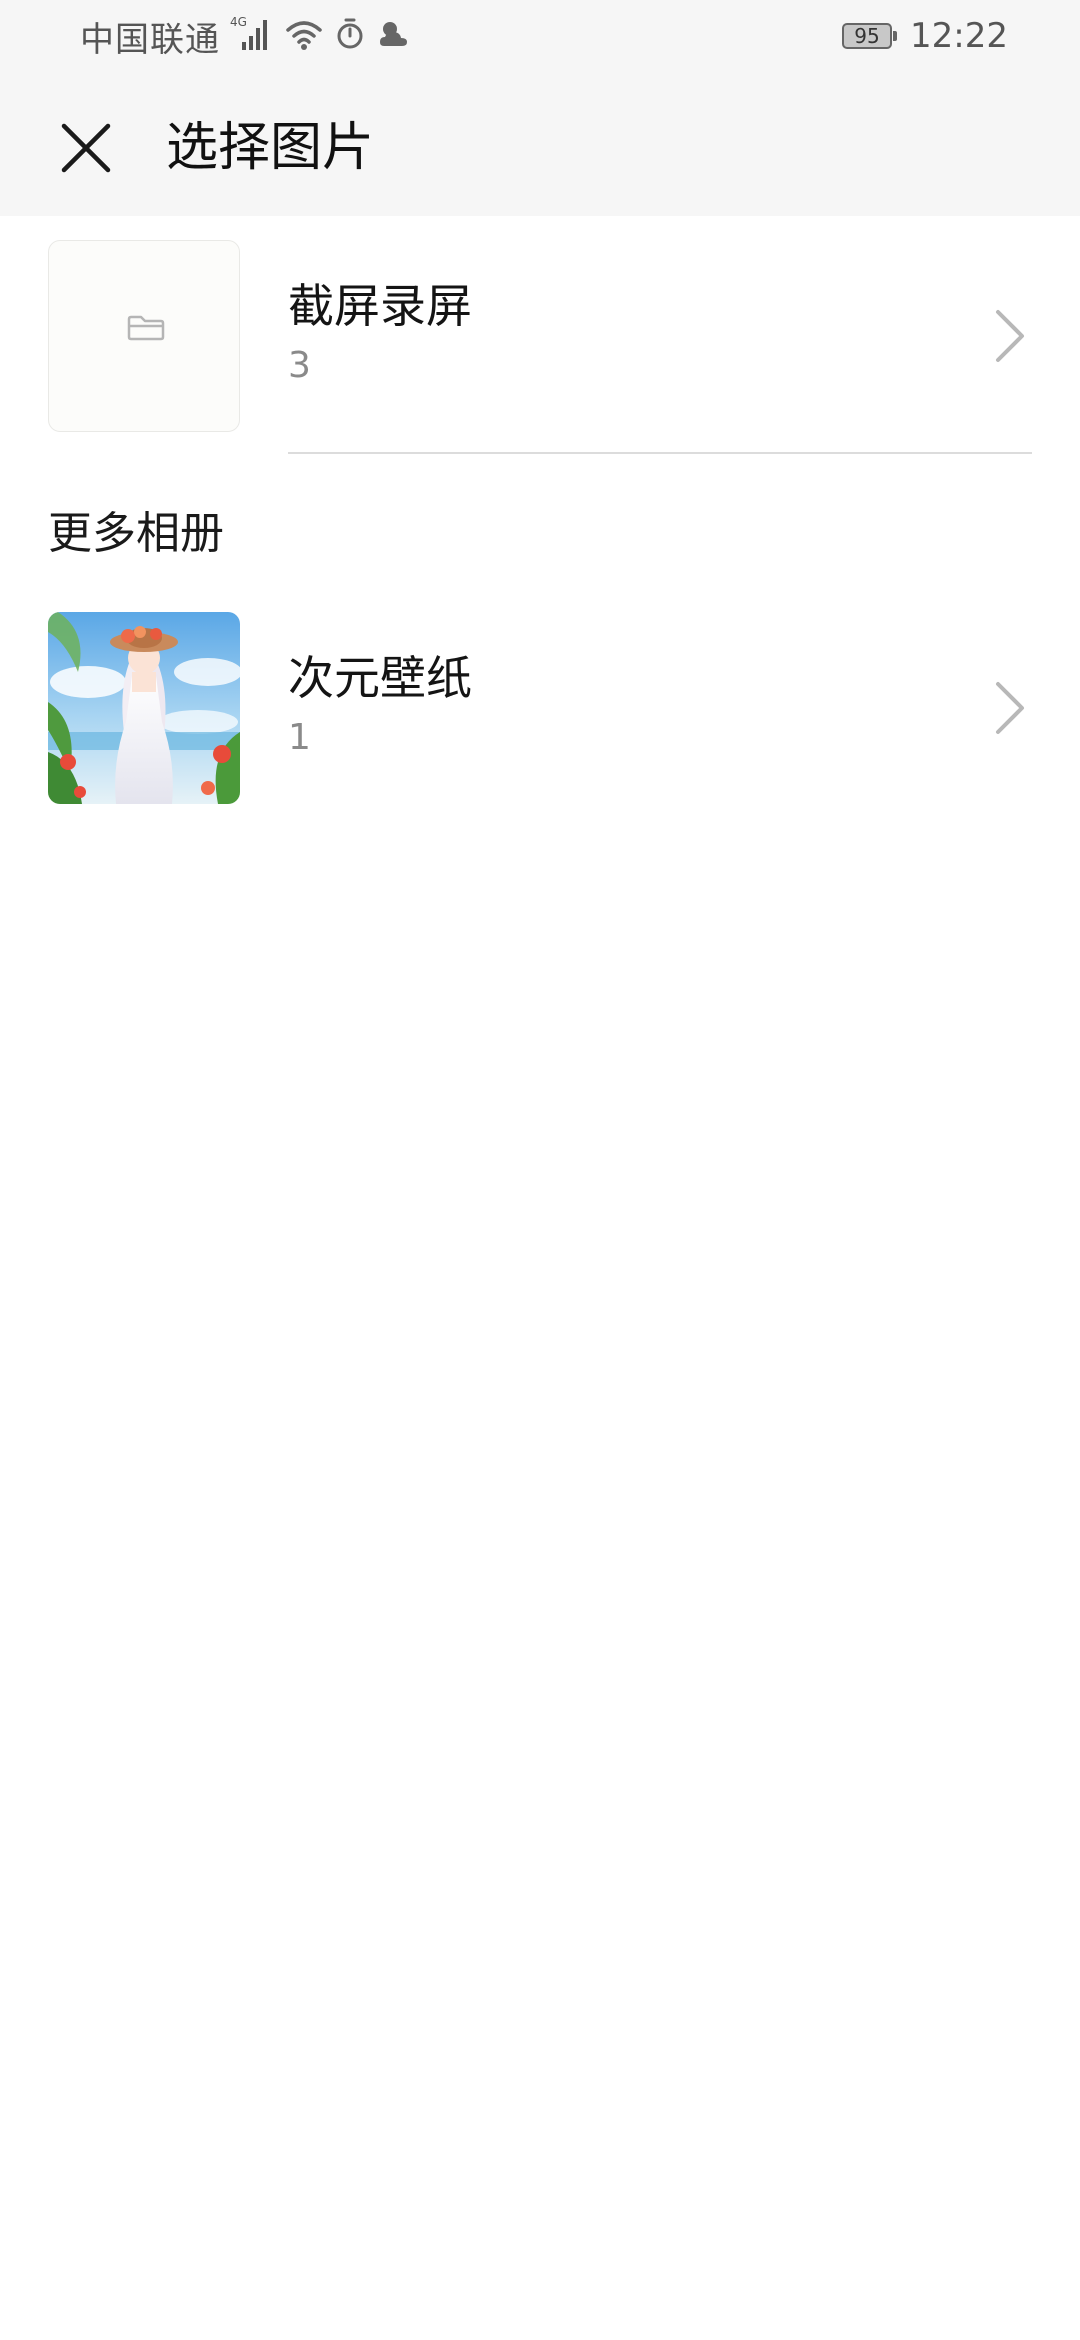 The height and width of the screenshot is (2340, 1080). I want to click on app-bar: 选择图片, so click(540, 144).